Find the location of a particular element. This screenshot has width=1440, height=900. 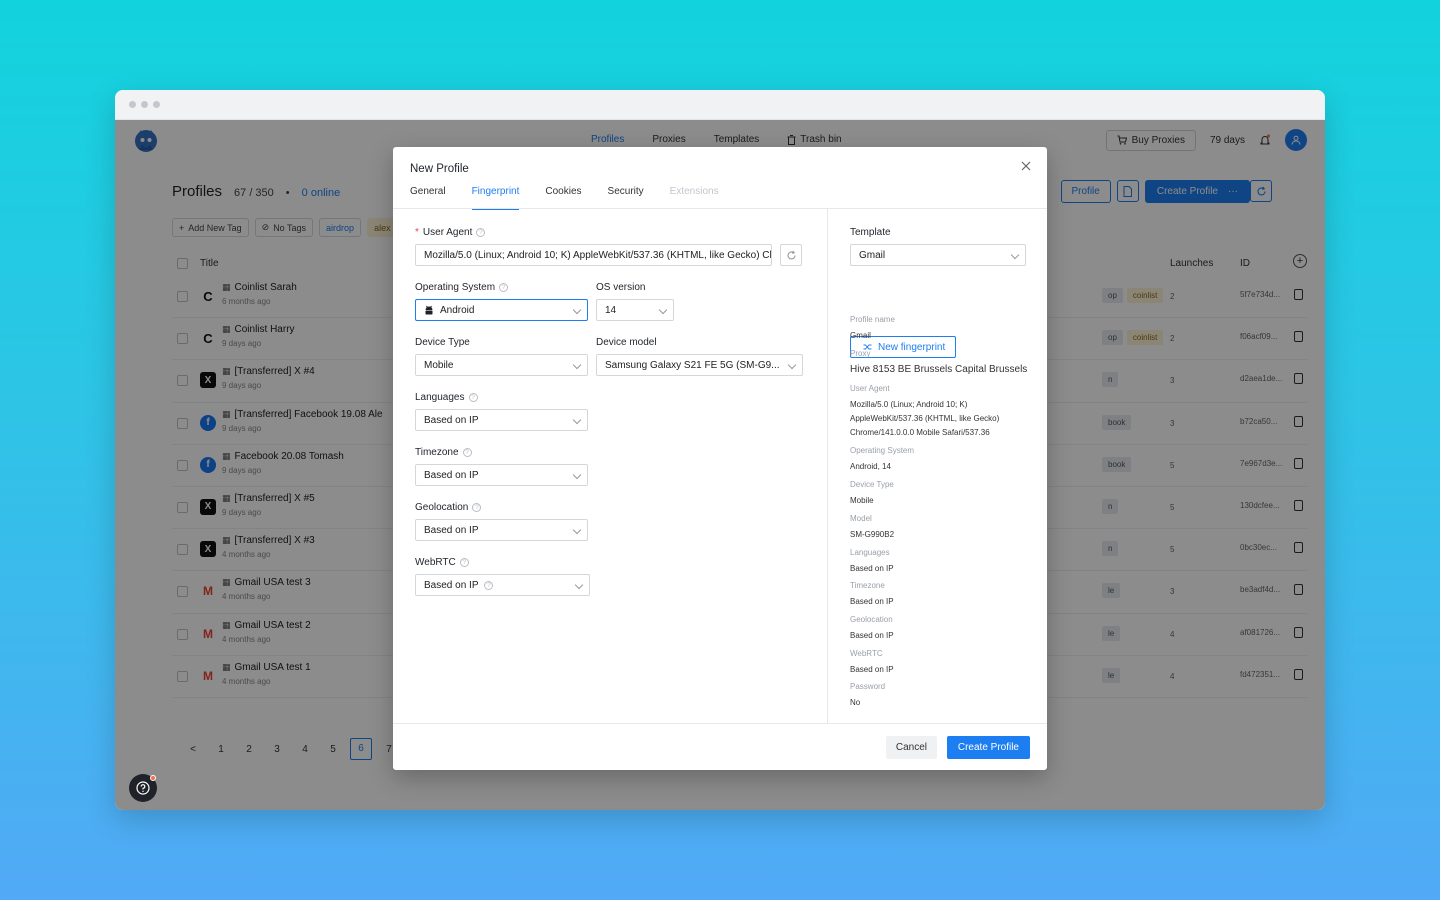

template-label: Template is located at coordinates (870, 232).